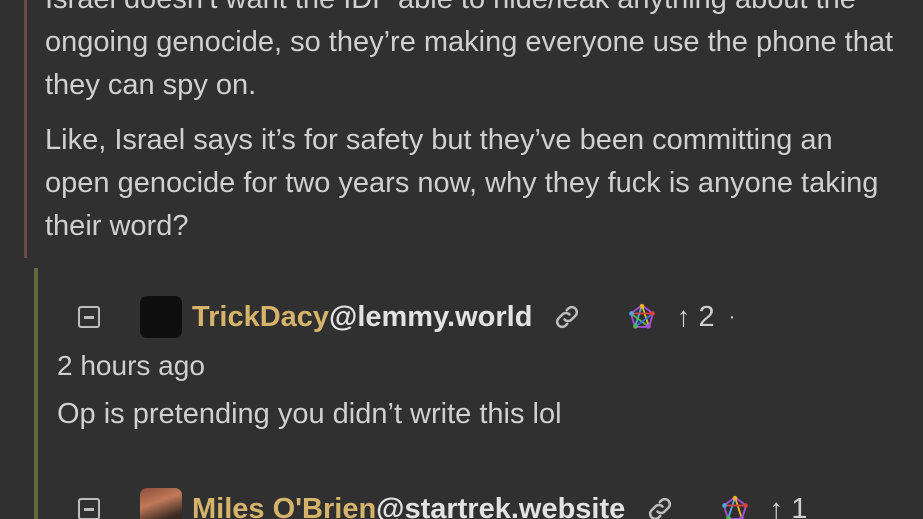 Image resolution: width=923 pixels, height=519 pixels. What do you see at coordinates (706, 316) in the screenshot?
I see `reply-score: 2` at bounding box center [706, 316].